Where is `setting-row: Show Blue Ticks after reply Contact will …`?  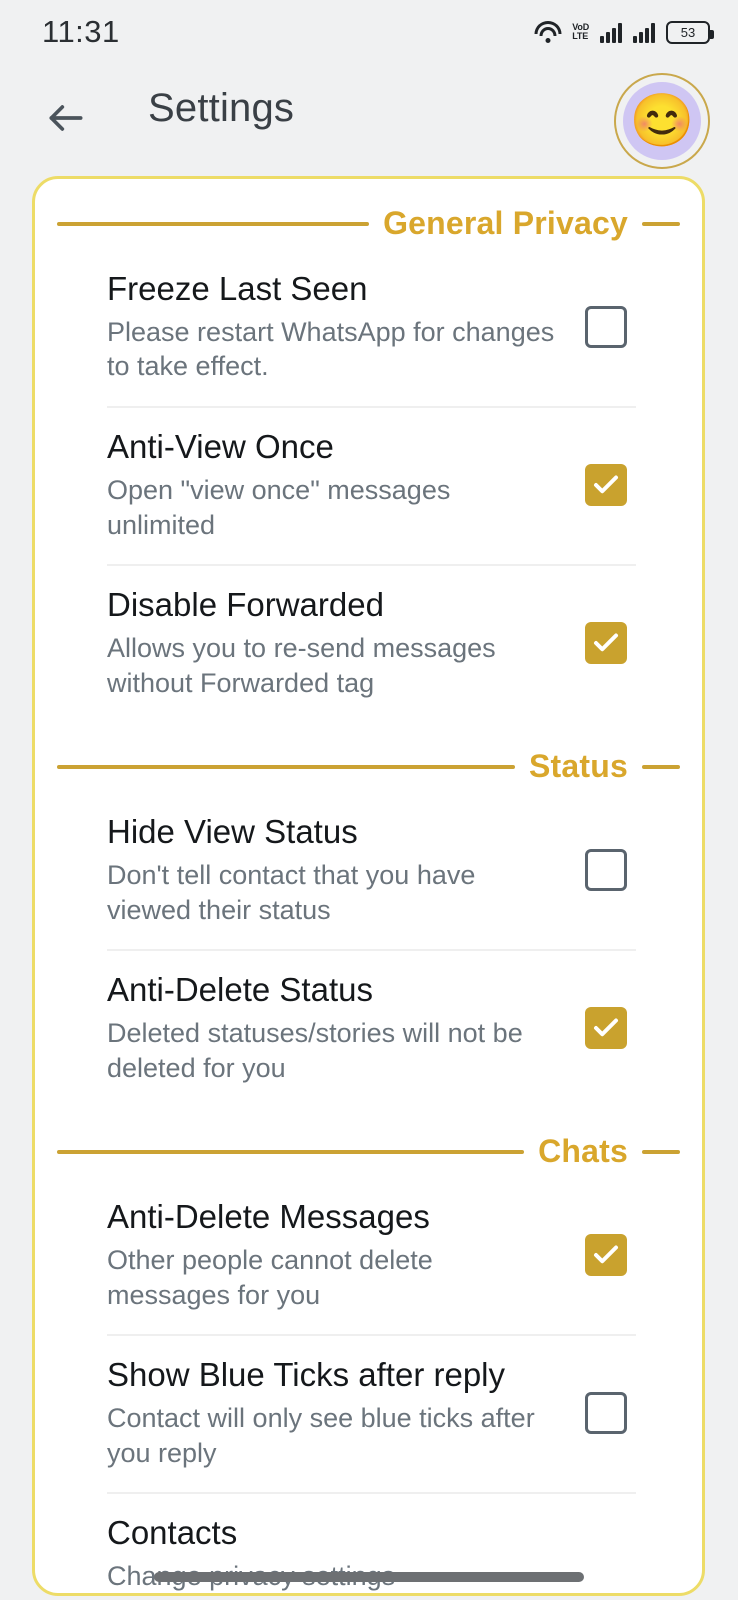
setting-row: Show Blue Ticks after reply Contact will … is located at coordinates (371, 1415).